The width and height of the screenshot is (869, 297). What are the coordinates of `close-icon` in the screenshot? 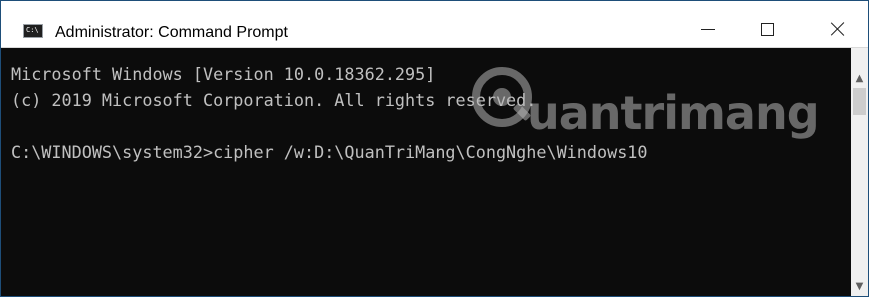 It's located at (838, 29).